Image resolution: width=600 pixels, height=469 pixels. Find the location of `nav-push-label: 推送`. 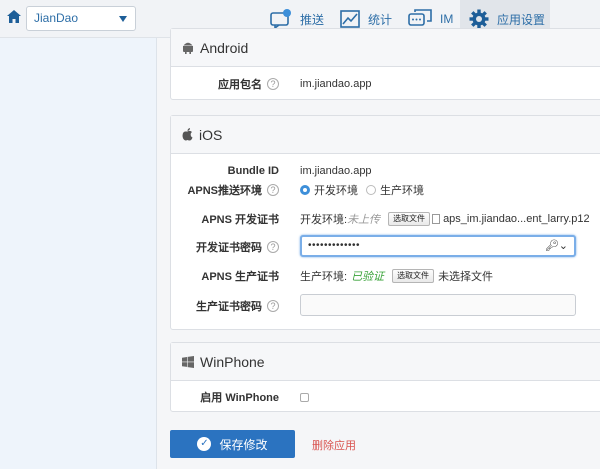

nav-push-label: 推送 is located at coordinates (312, 19).